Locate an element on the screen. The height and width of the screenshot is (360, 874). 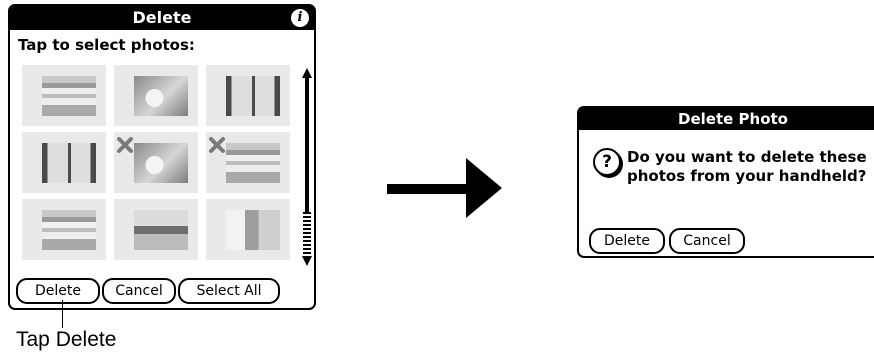
arrow-shaft is located at coordinates (429, 189).